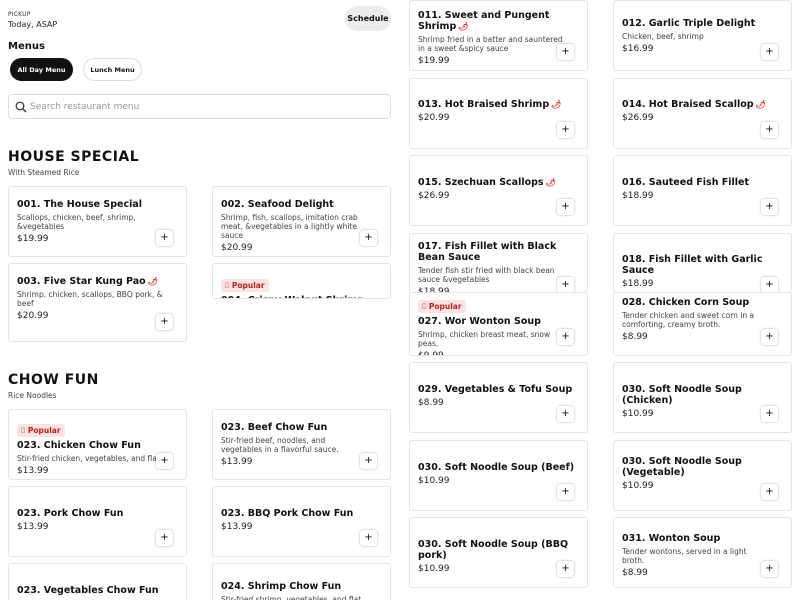 This screenshot has width=800, height=600. I want to click on menu-item-name: 017. Fish Fillet with Black Bean Sauce, so click(498, 252).